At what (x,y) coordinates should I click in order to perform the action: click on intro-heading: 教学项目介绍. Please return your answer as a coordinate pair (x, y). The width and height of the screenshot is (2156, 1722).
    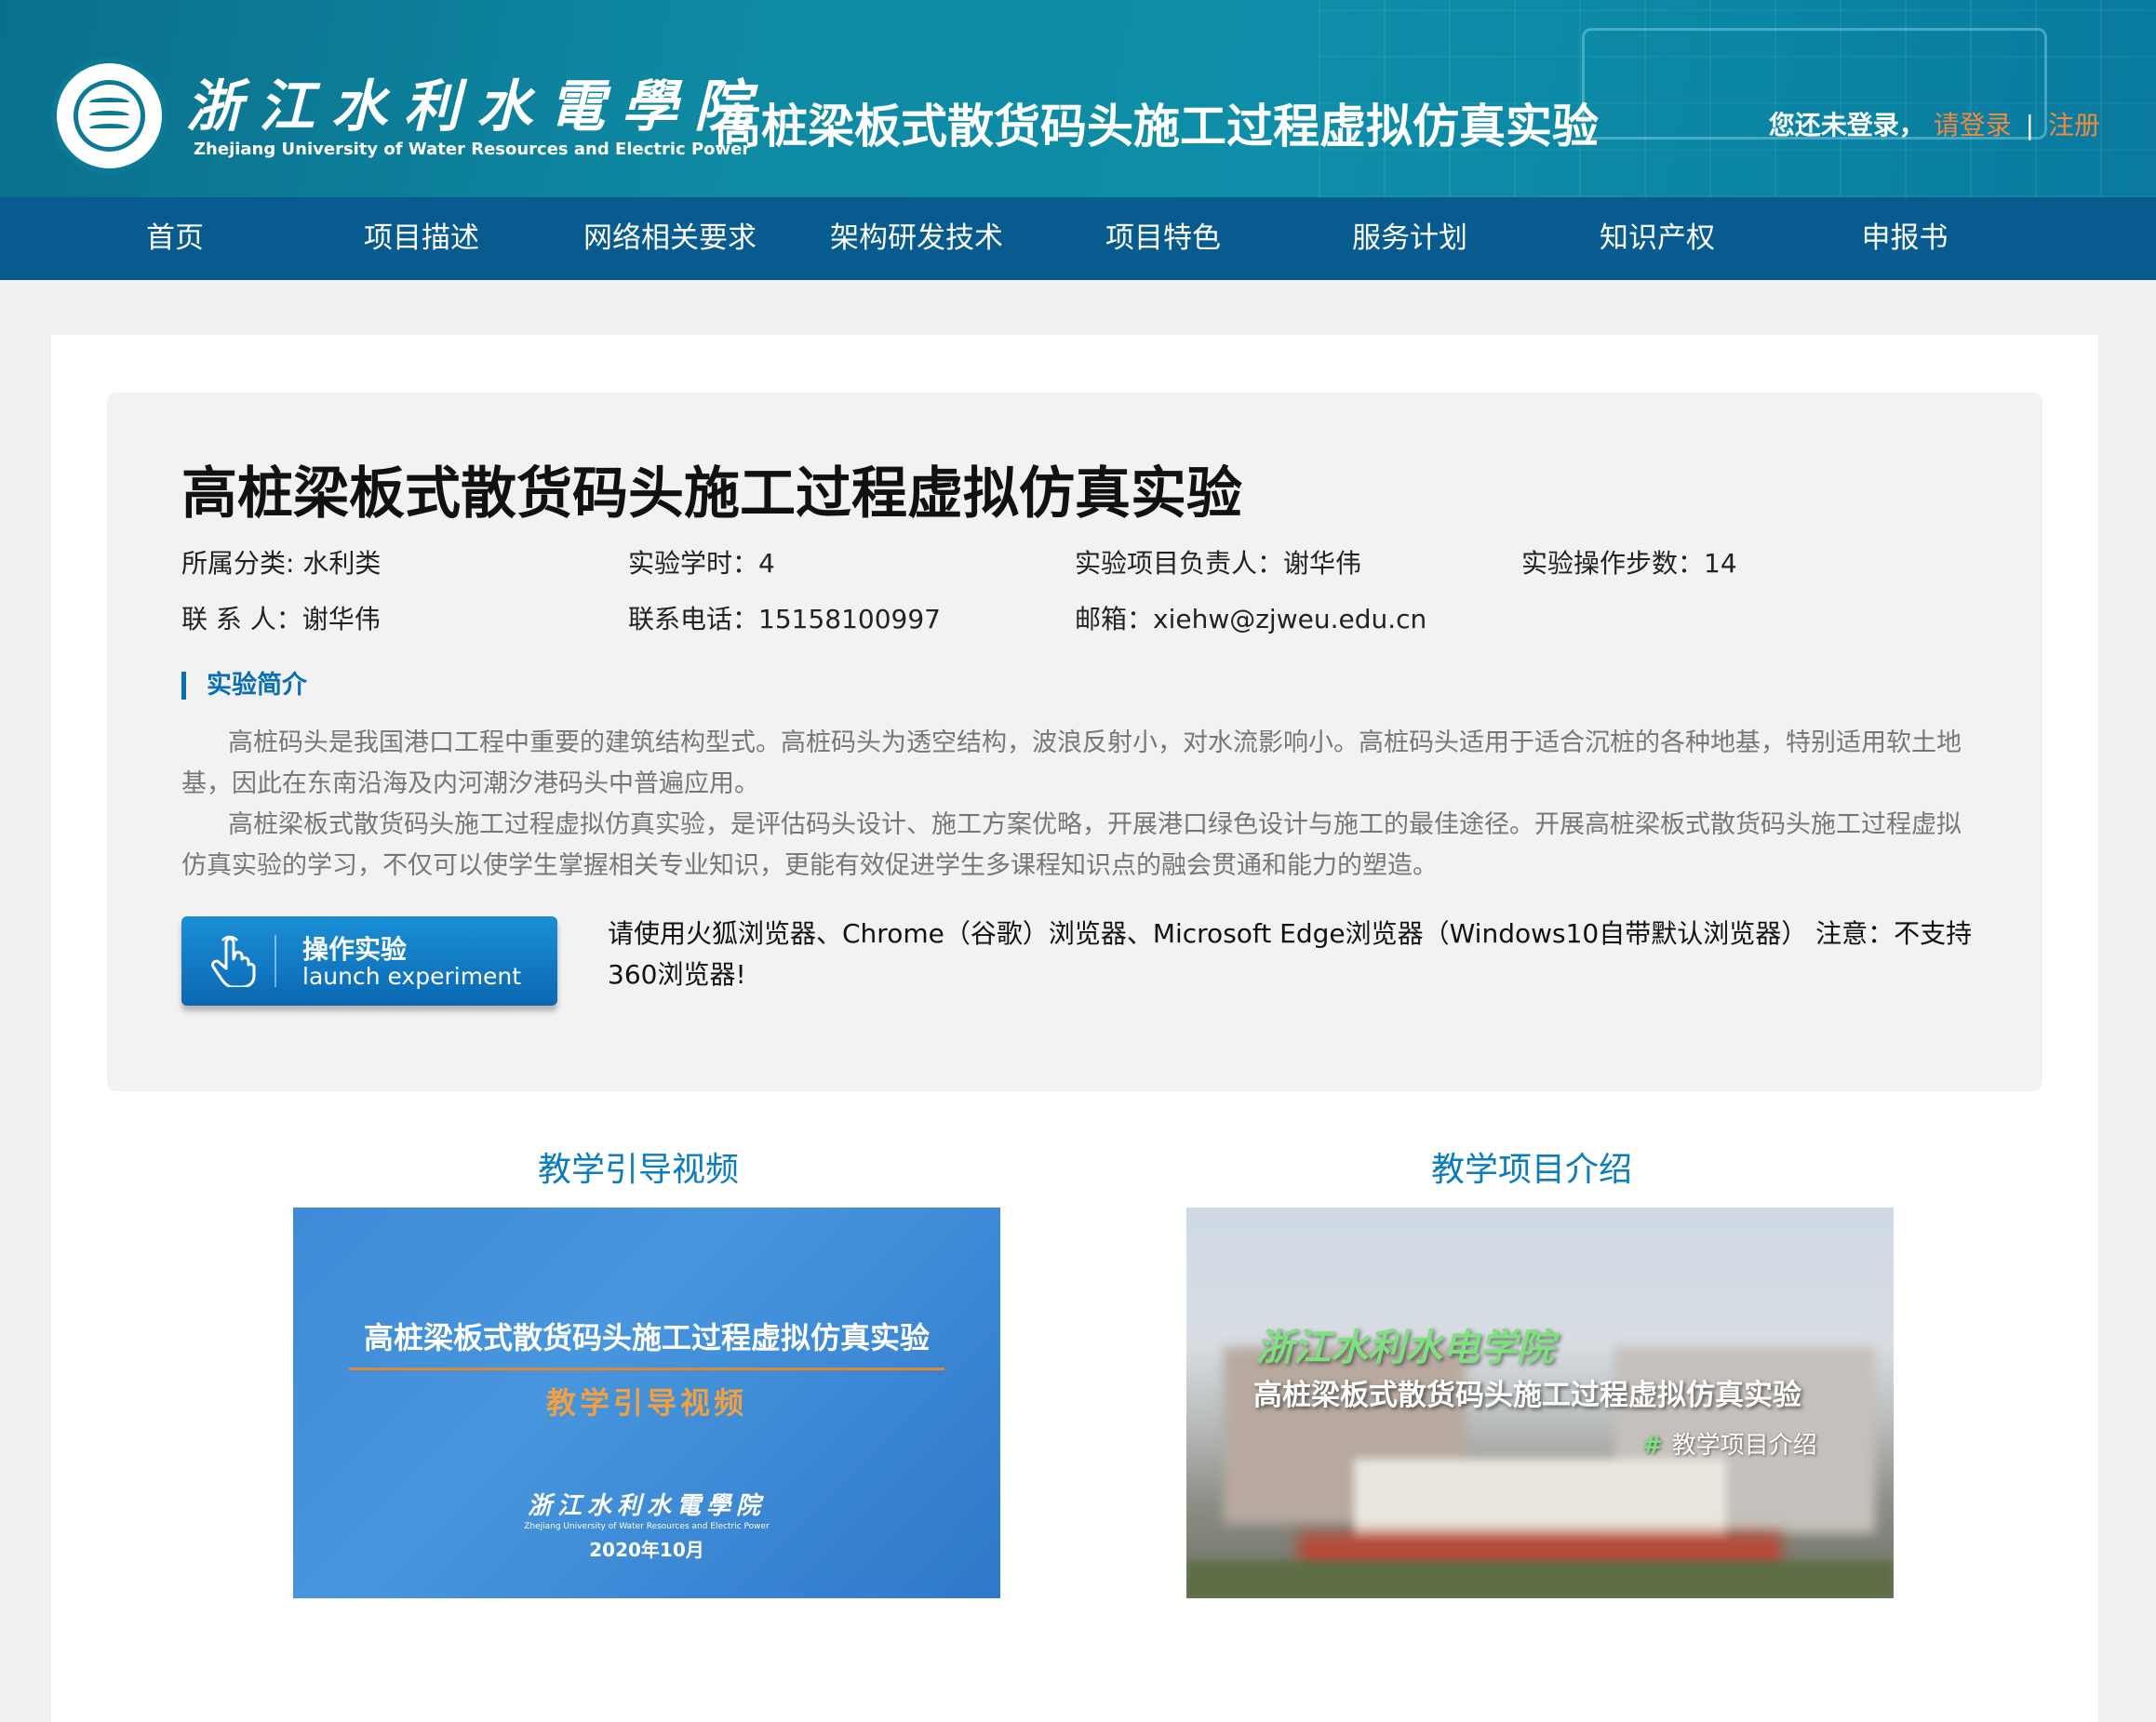
    Looking at the image, I should click on (1532, 1170).